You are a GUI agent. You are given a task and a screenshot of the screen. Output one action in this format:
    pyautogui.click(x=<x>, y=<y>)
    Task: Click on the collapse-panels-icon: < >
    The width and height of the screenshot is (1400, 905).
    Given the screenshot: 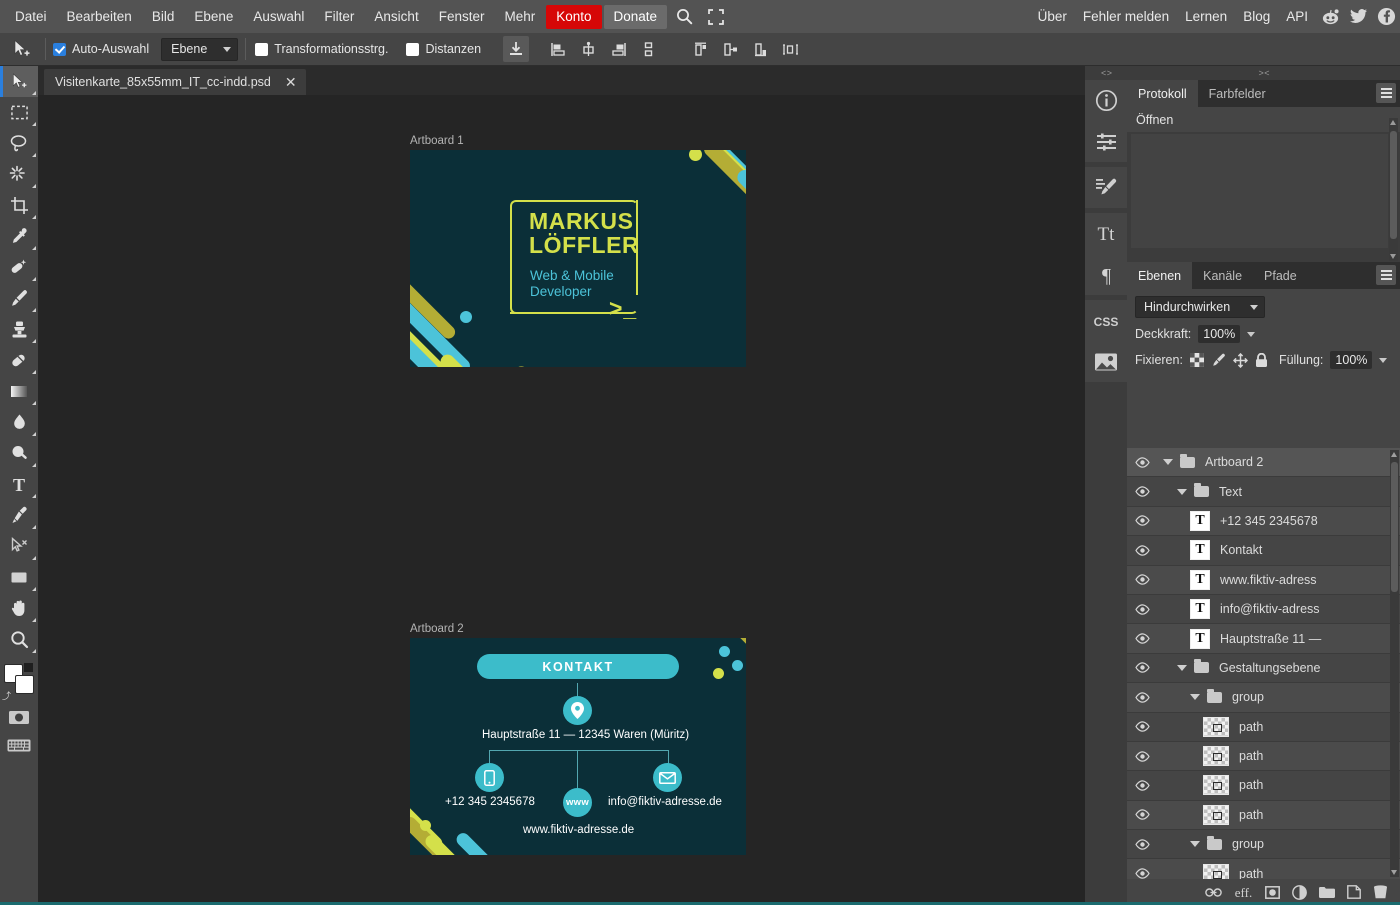 What is the action you would take?
    pyautogui.click(x=1106, y=73)
    